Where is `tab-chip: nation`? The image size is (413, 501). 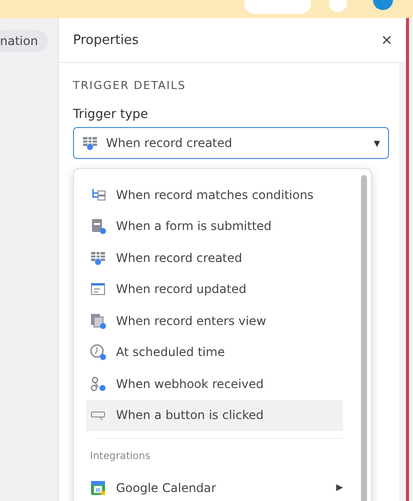 tab-chip: nation is located at coordinates (24, 41).